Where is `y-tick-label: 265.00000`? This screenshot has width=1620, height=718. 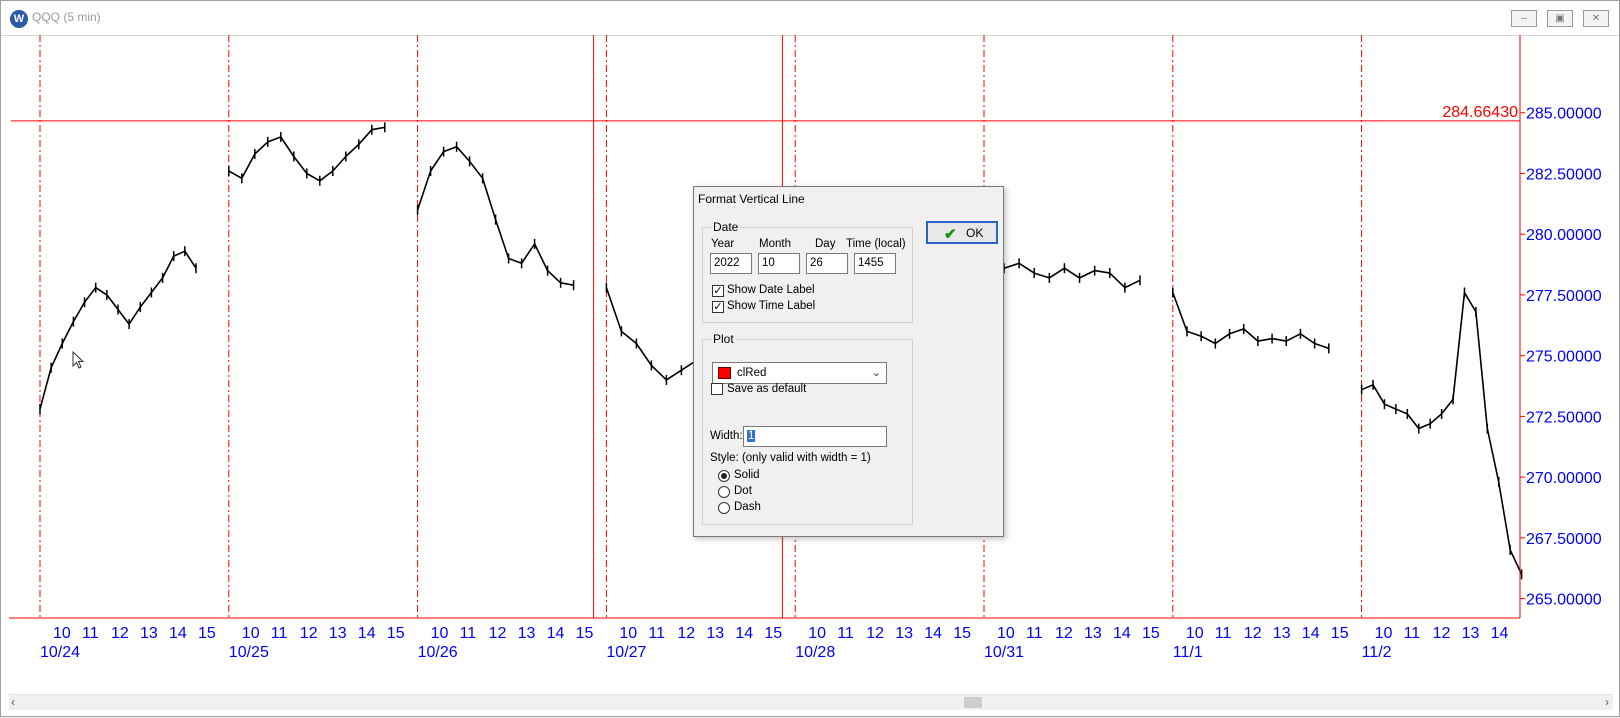 y-tick-label: 265.00000 is located at coordinates (1564, 600).